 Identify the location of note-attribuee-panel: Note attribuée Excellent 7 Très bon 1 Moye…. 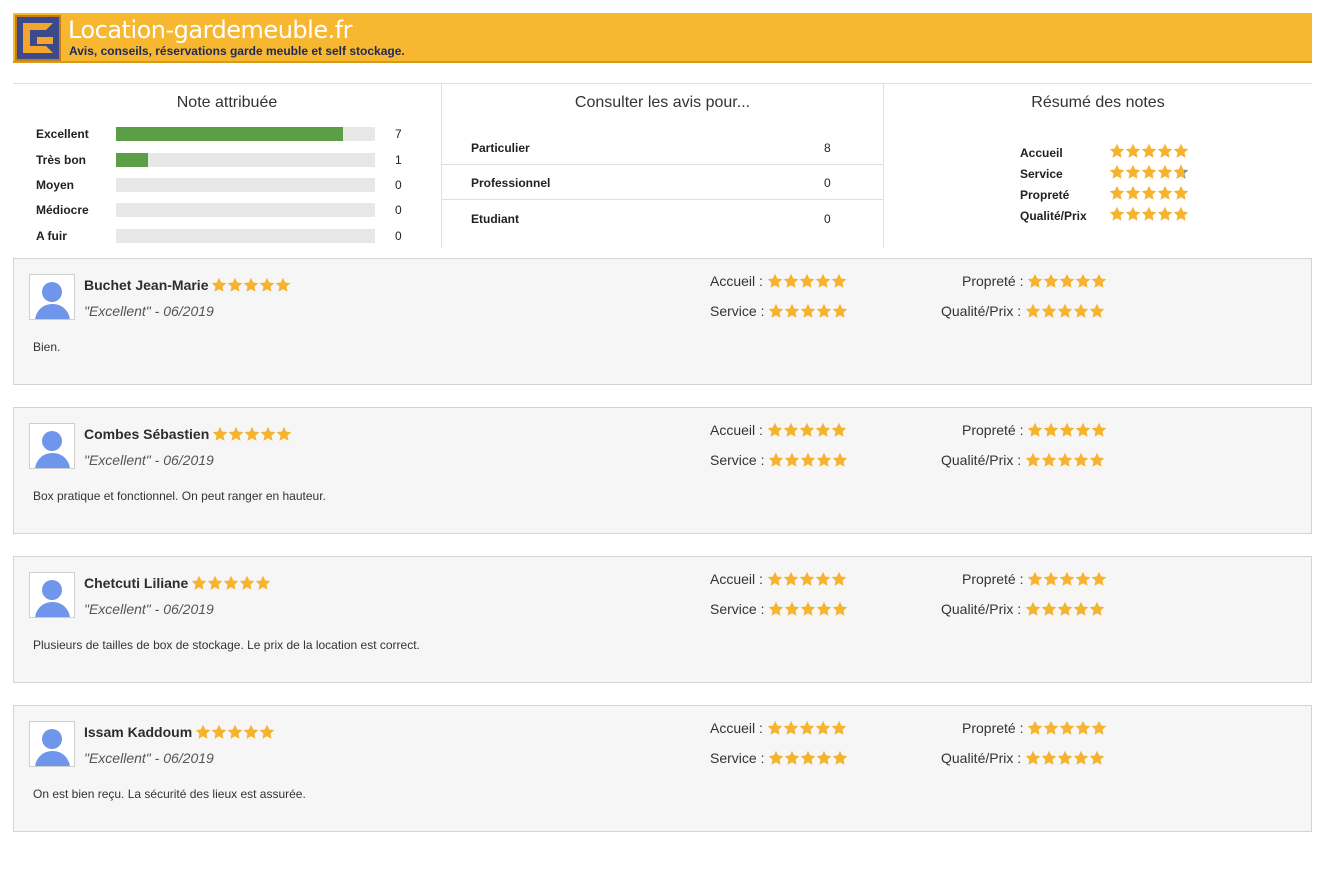
(227, 166).